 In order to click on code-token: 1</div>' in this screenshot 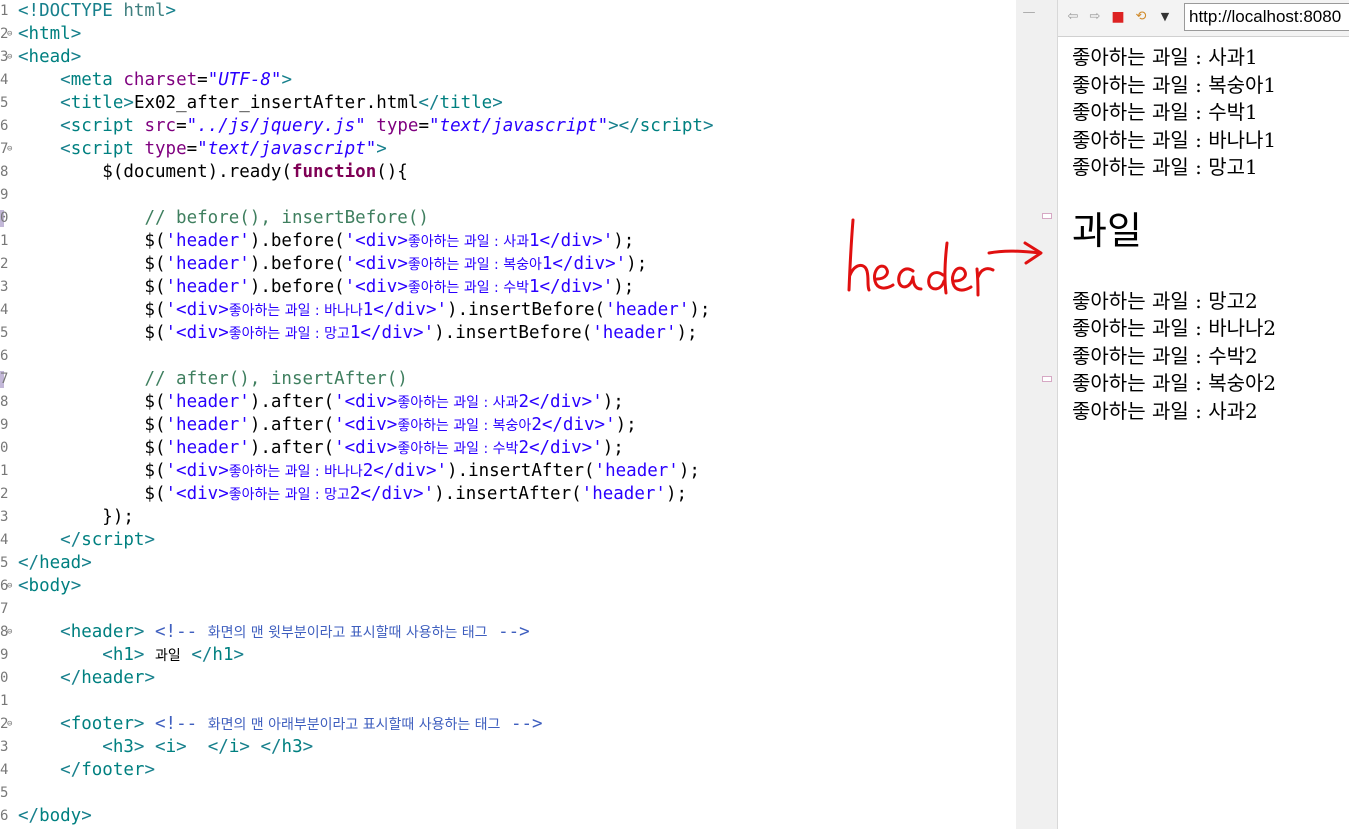, I will do `click(571, 241)`.